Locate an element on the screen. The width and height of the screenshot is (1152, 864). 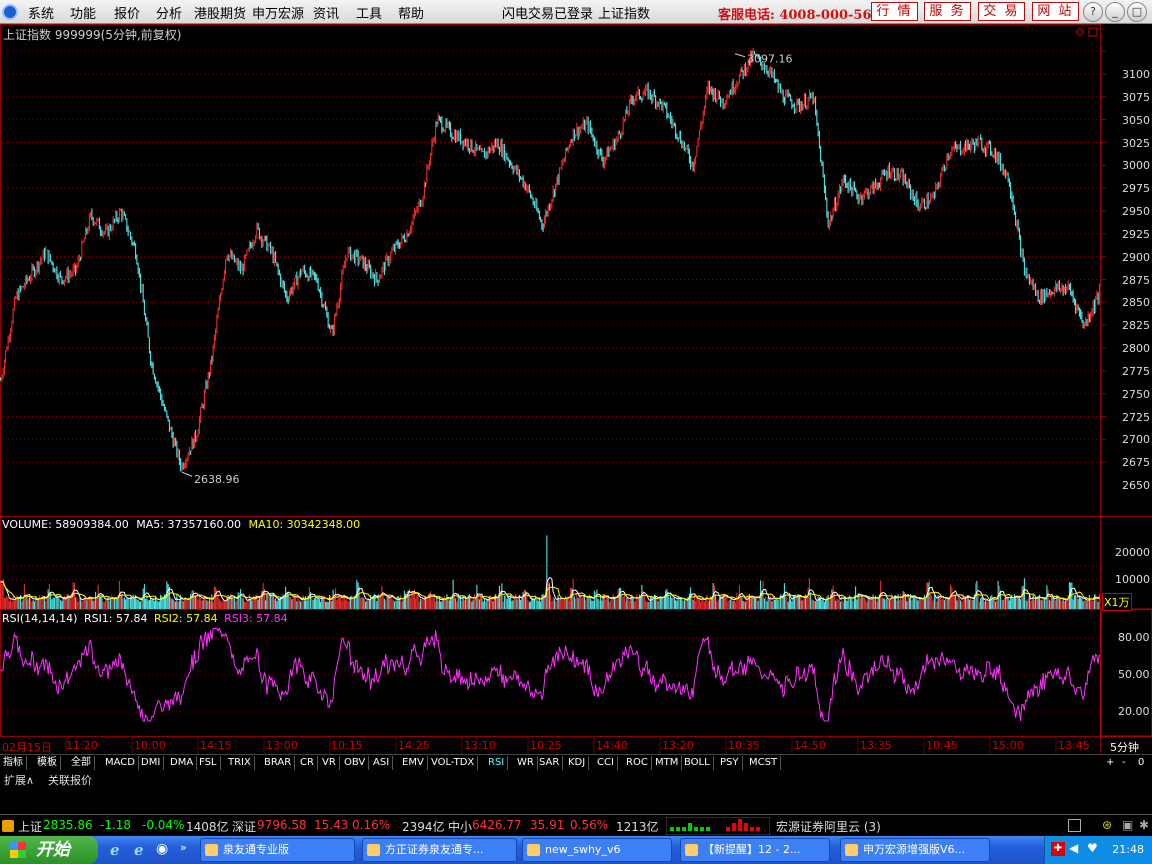
time-axis-label: 13:45 is located at coordinates (1074, 745).